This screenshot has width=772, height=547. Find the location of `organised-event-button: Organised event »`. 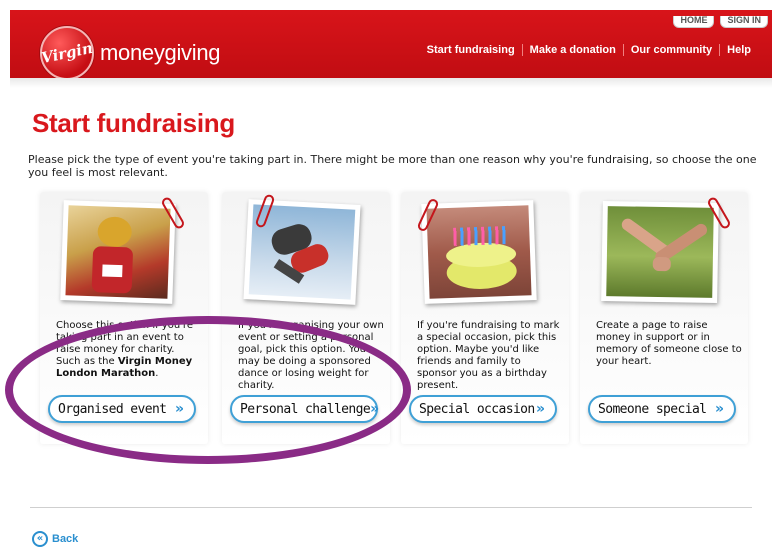

organised-event-button: Organised event » is located at coordinates (122, 409).